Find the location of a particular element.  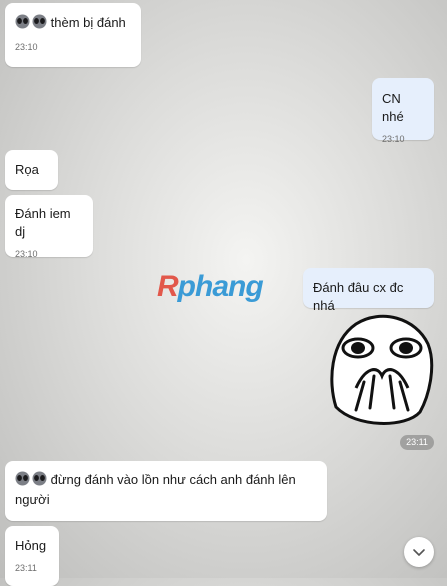

message-text: Rọa is located at coordinates (27, 169).